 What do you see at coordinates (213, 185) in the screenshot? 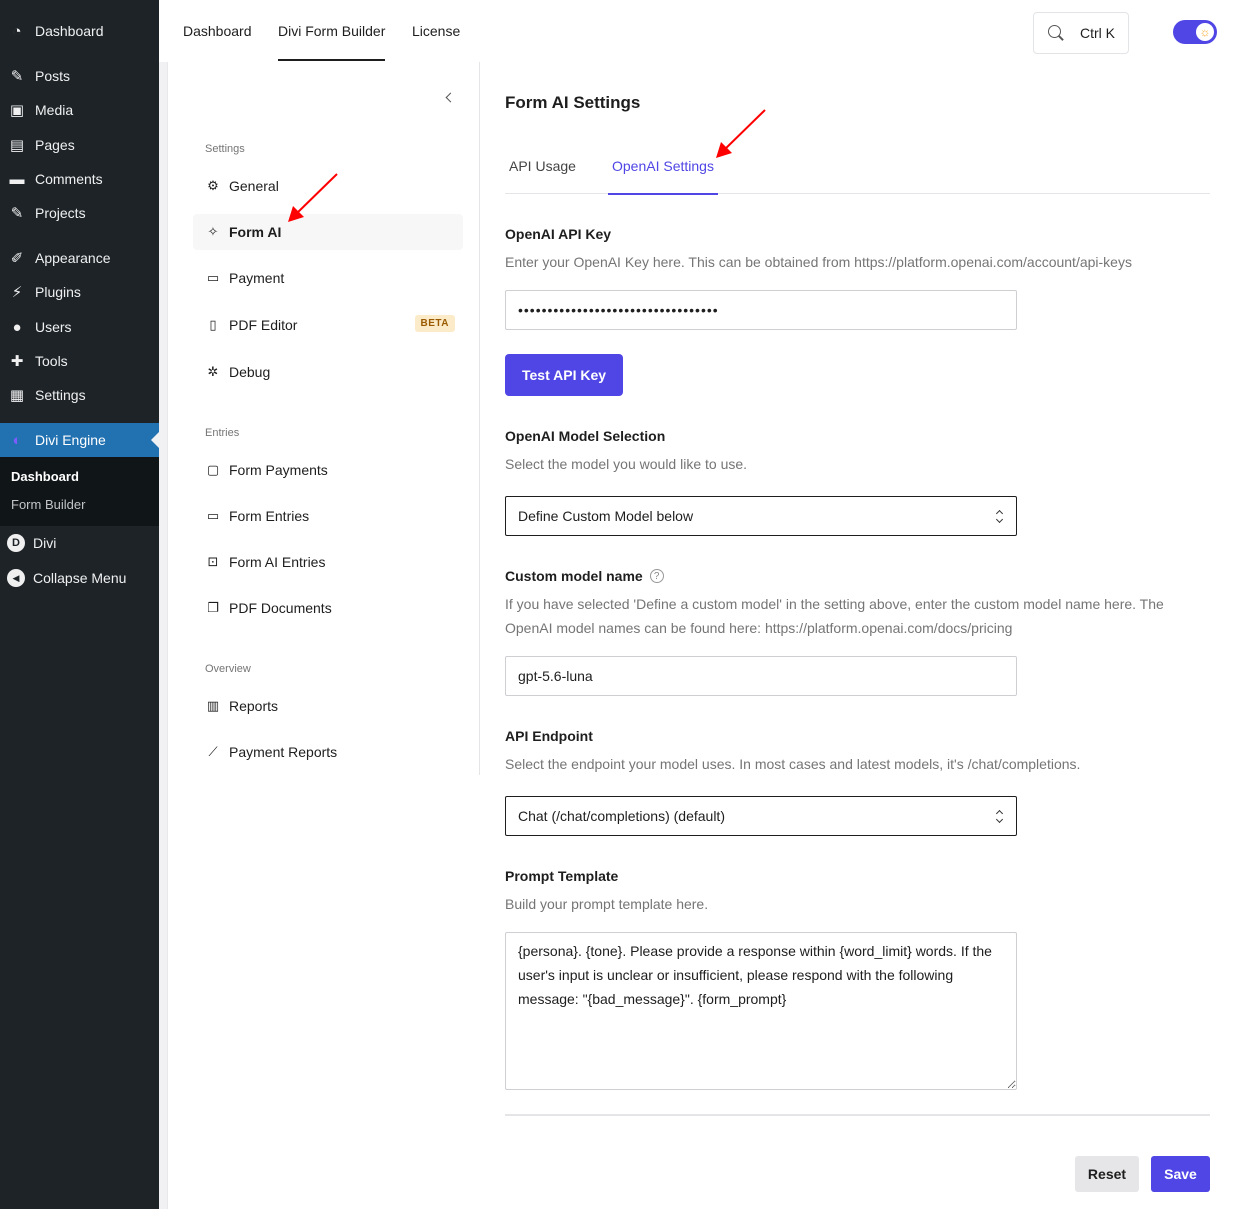
I see `gear-icon: ⚙` at bounding box center [213, 185].